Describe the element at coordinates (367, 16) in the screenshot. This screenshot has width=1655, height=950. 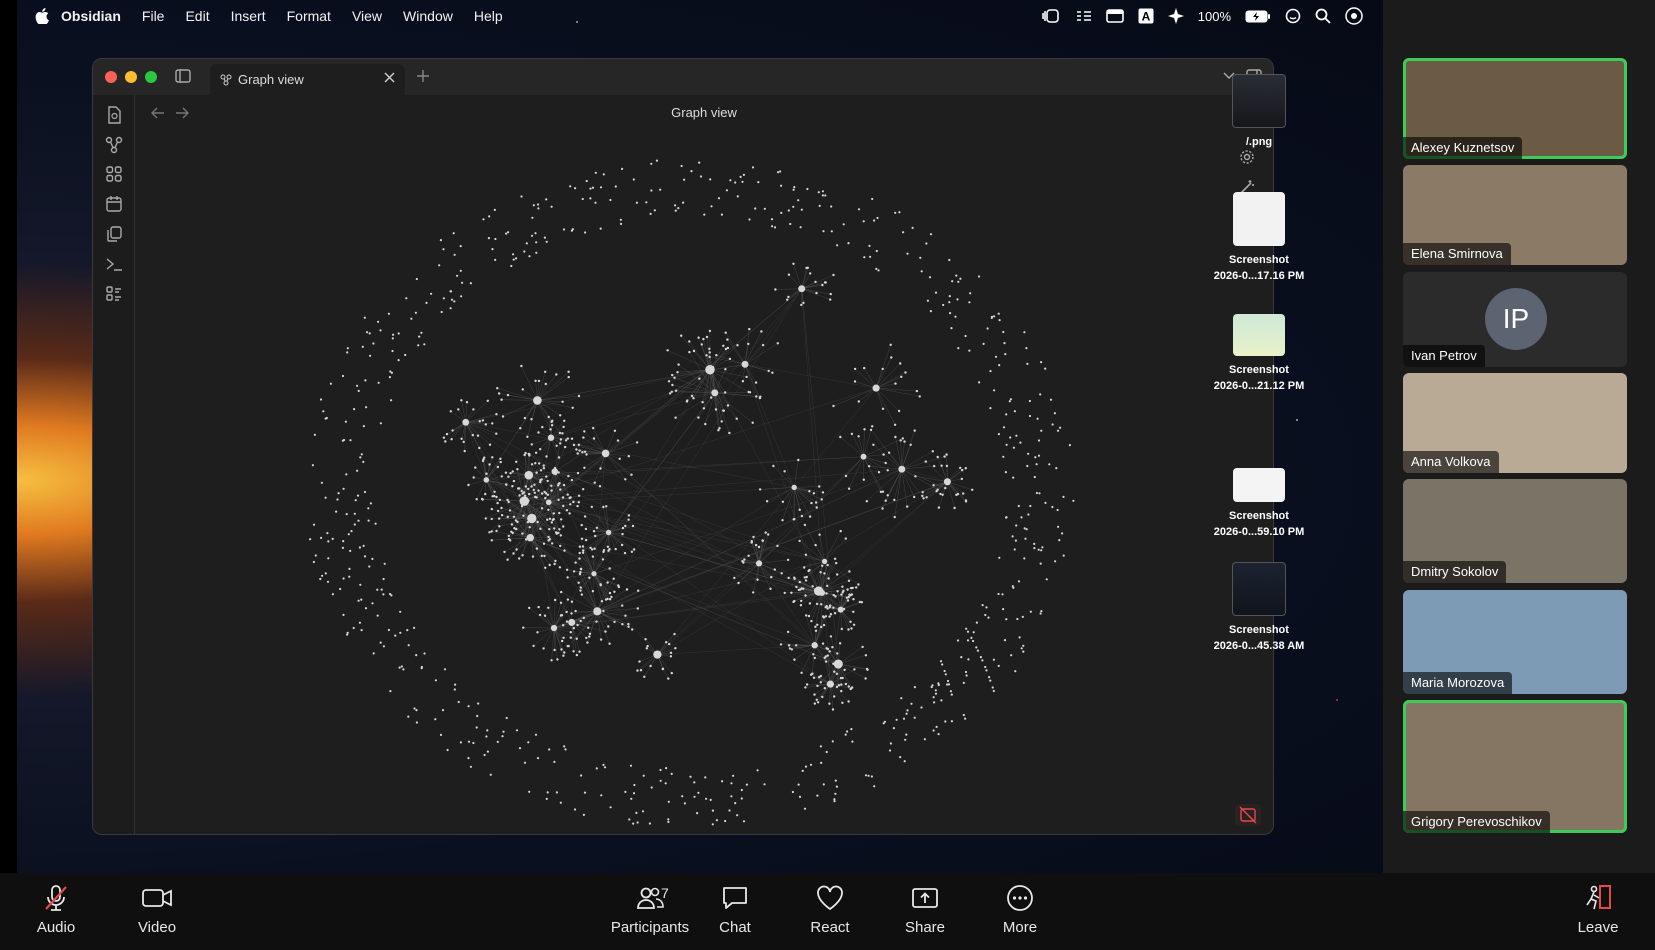
I see `menu-view: View` at that location.